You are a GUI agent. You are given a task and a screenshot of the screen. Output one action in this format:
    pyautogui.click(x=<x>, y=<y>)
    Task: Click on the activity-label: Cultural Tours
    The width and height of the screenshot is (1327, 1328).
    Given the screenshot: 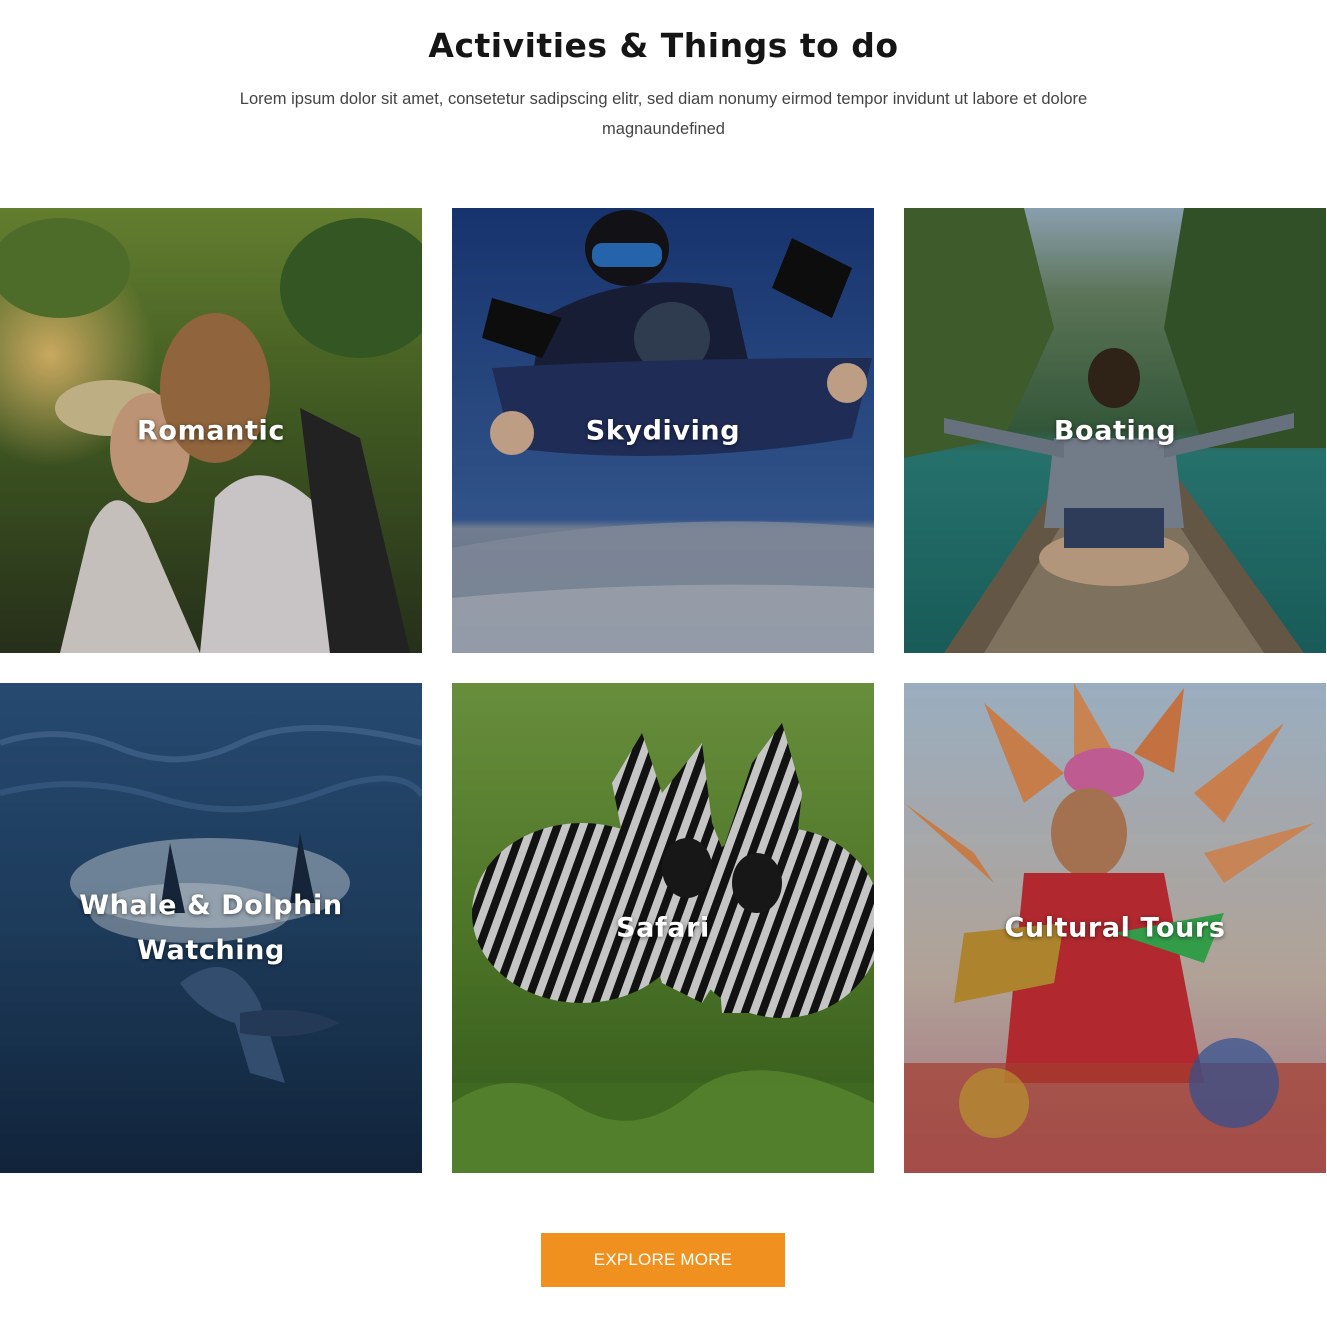 What is the action you would take?
    pyautogui.click(x=1115, y=928)
    